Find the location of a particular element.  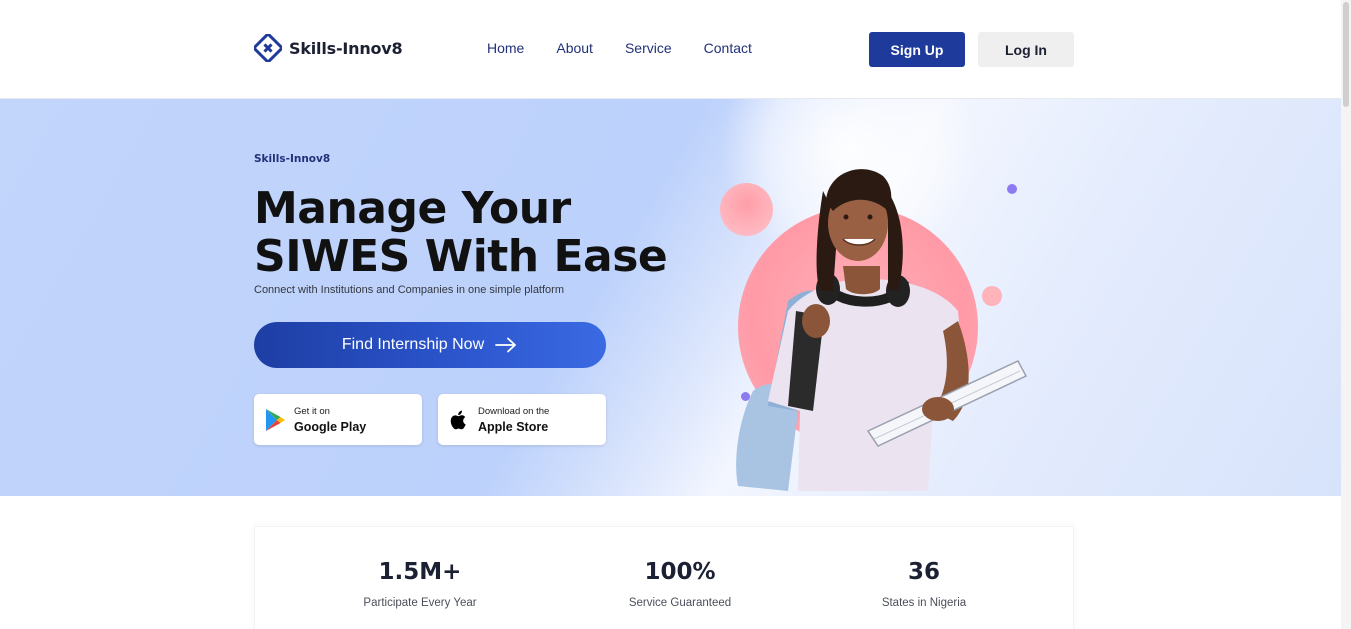

hero-headline-line2: SIWES With Ease is located at coordinates (461, 256).